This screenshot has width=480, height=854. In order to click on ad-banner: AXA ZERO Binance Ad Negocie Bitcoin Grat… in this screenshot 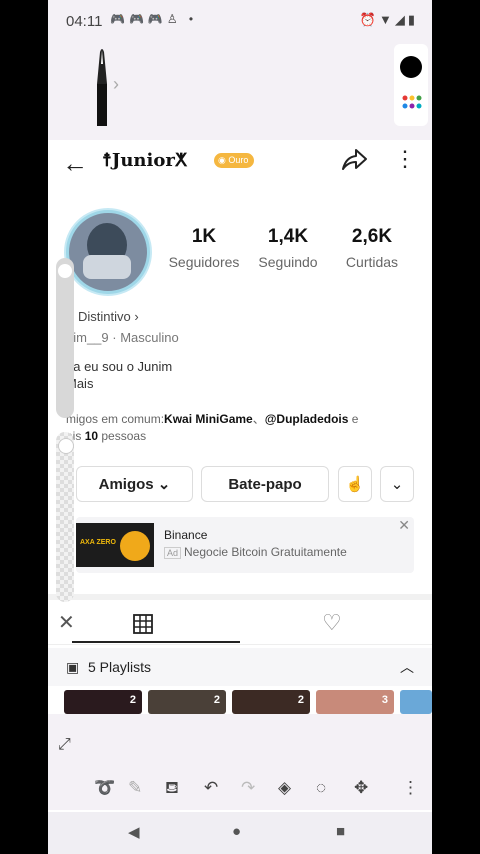, I will do `click(245, 545)`.